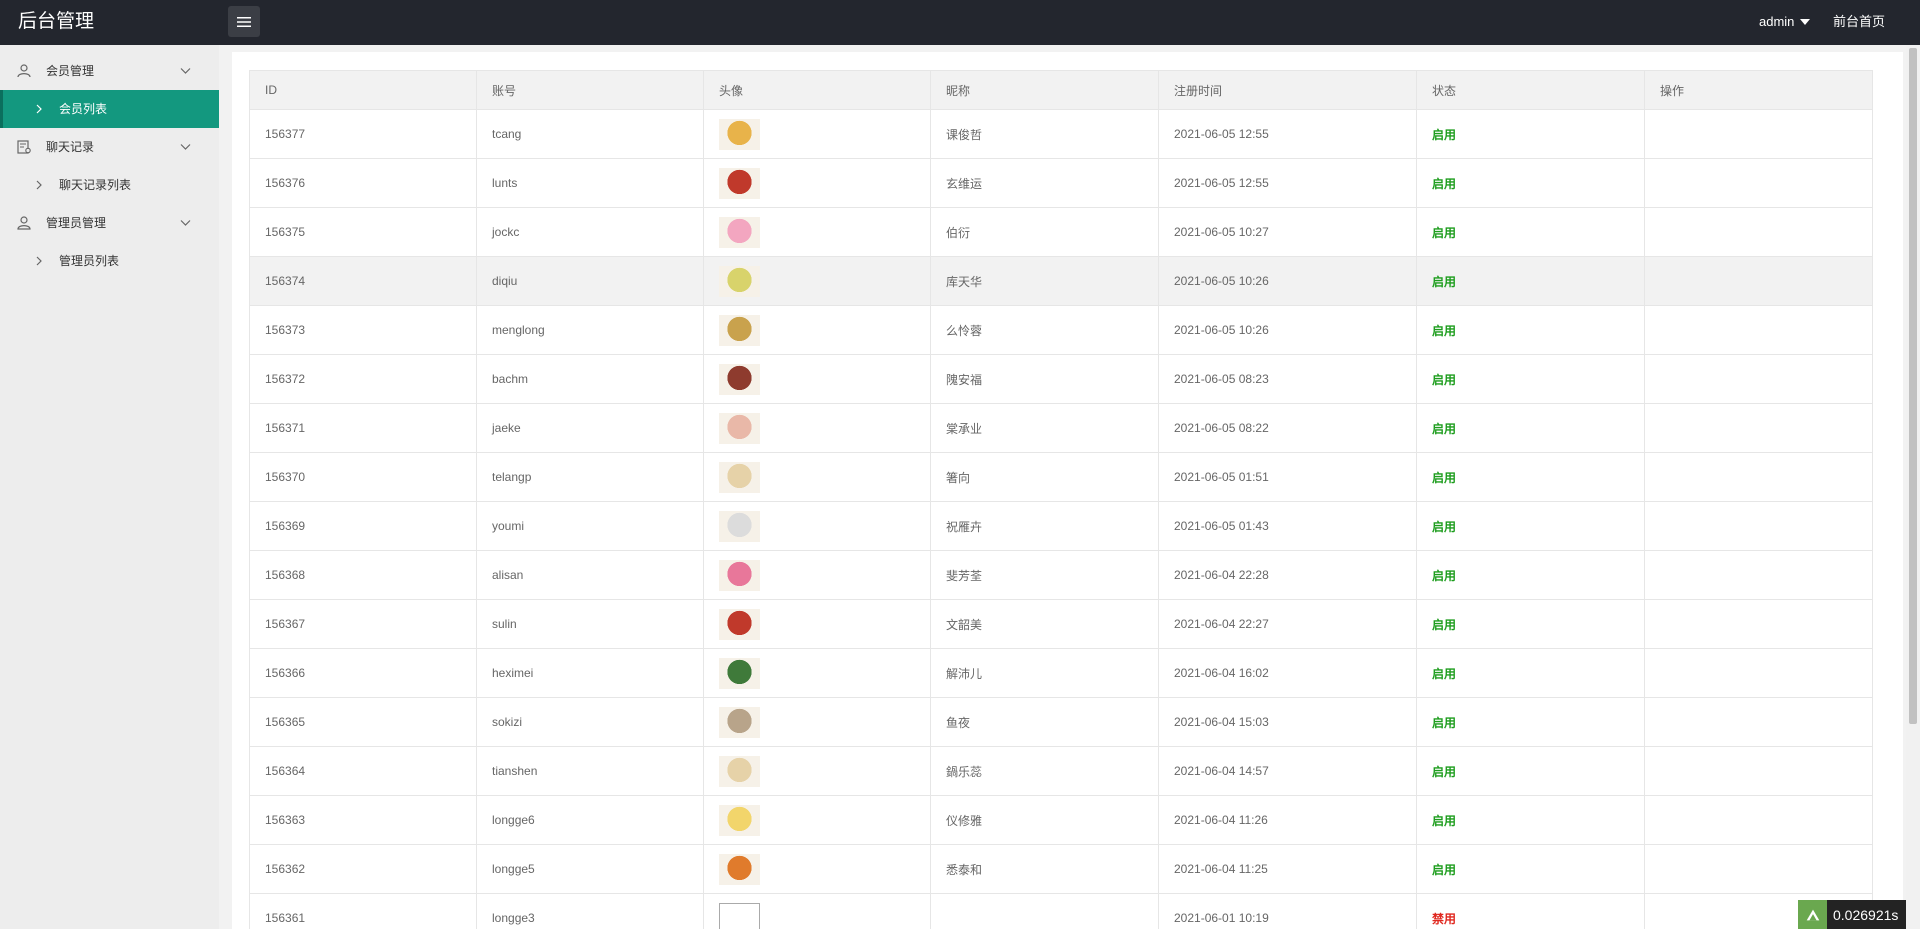  I want to click on cell-account: alisan, so click(590, 575).